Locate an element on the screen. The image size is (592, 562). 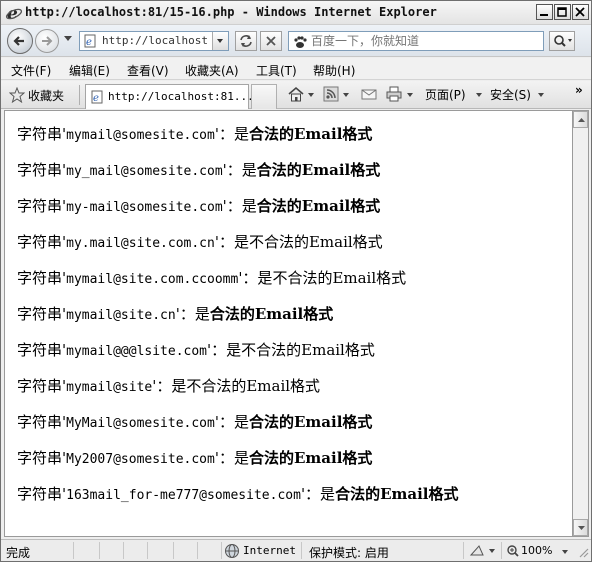
back-arrow-icon is located at coordinates (18, 41).